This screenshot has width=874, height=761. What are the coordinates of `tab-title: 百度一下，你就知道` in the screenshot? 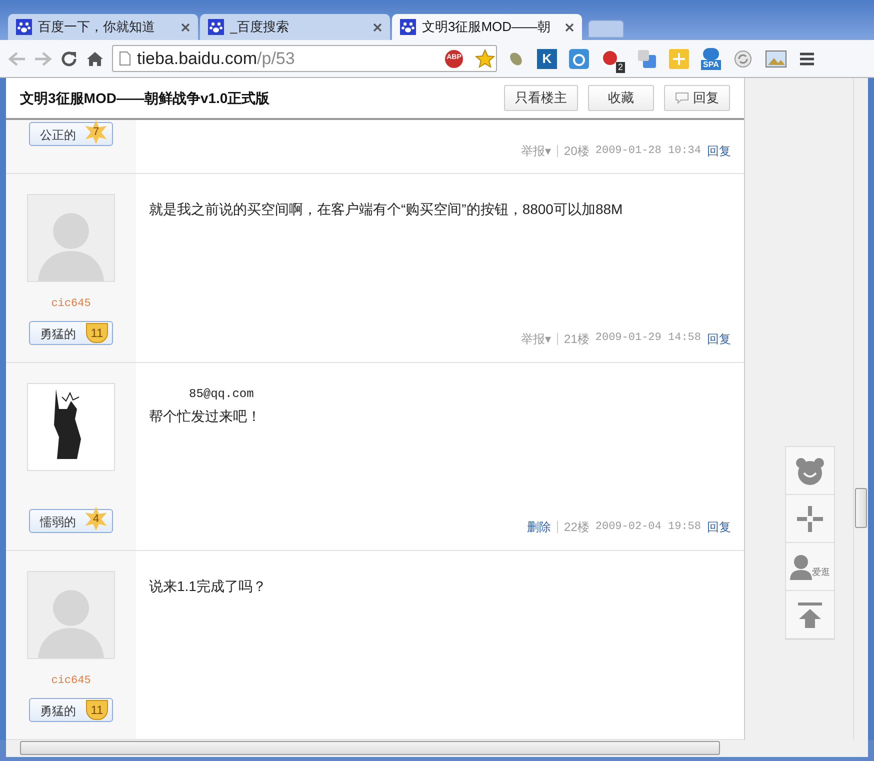 It's located at (97, 27).